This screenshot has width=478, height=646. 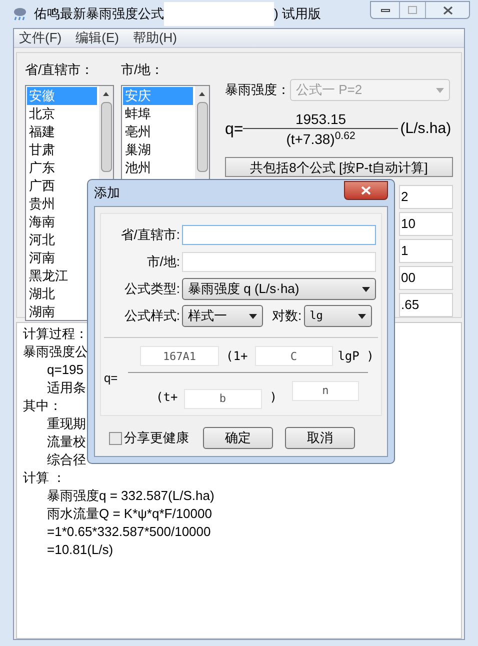 What do you see at coordinates (356, 356) in the screenshot?
I see `formula-text: lgP )` at bounding box center [356, 356].